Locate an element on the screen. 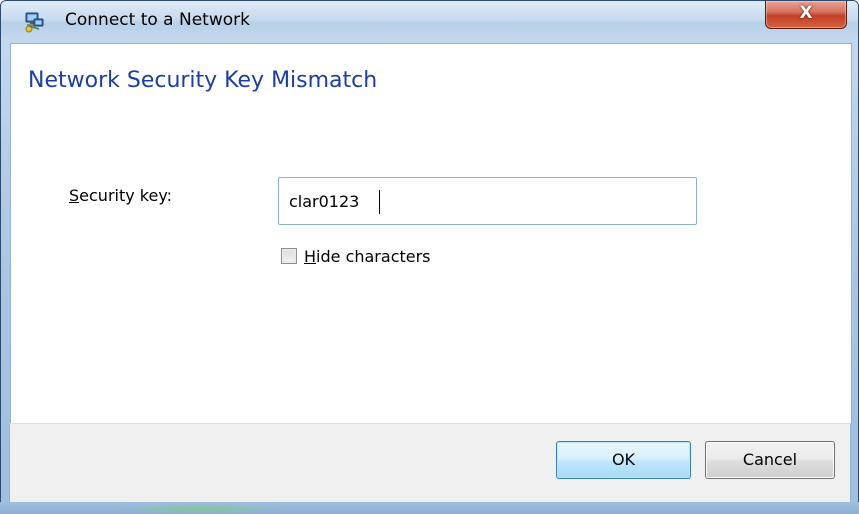 The image size is (859, 514). hide-characters-checkbox is located at coordinates (289, 256).